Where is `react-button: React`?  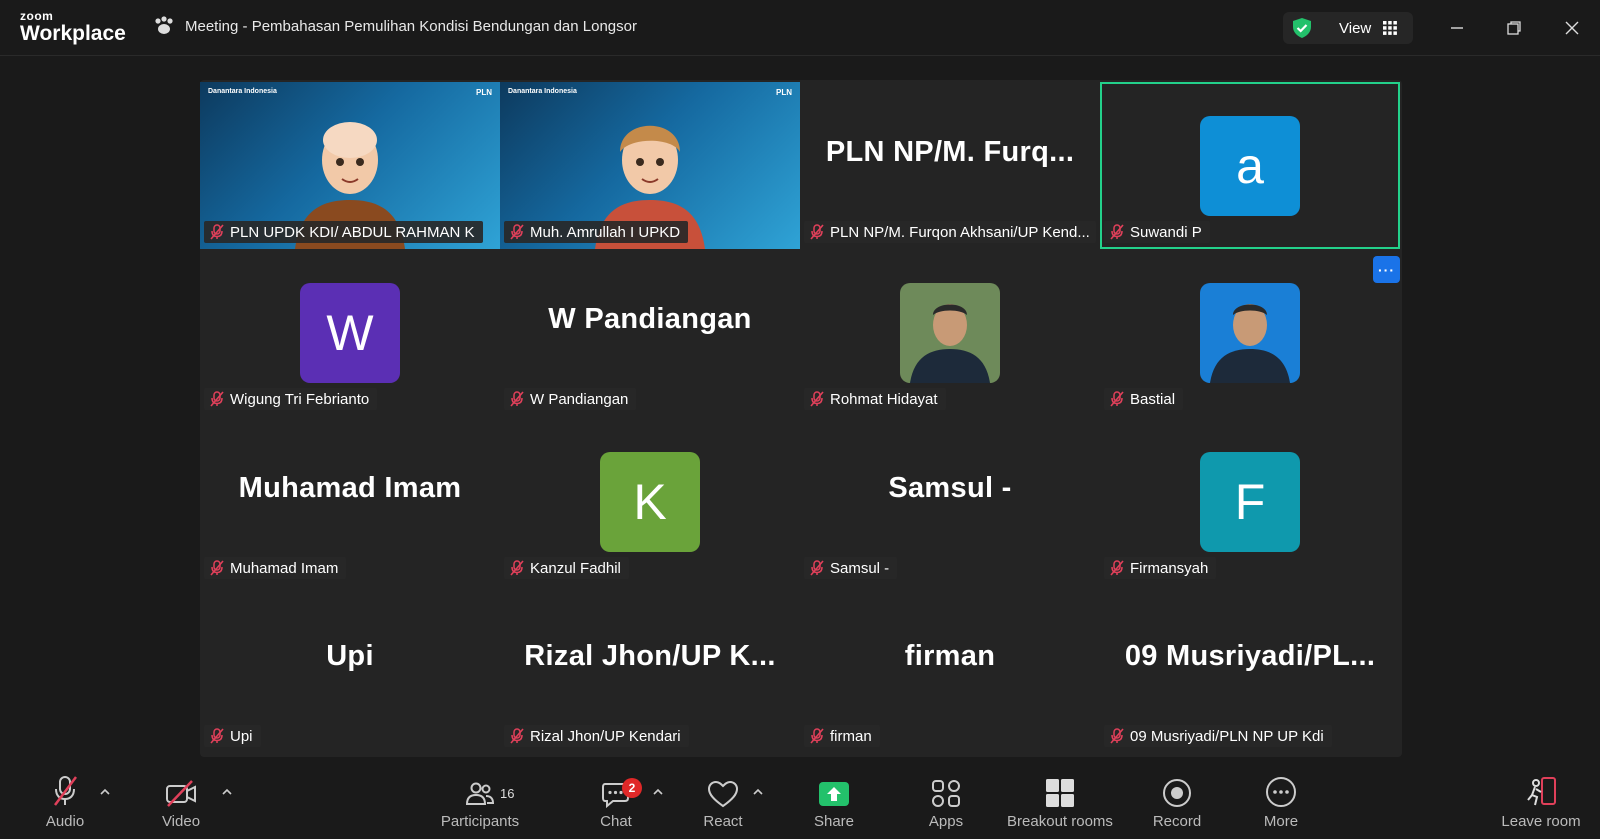 react-button: React is located at coordinates (723, 802).